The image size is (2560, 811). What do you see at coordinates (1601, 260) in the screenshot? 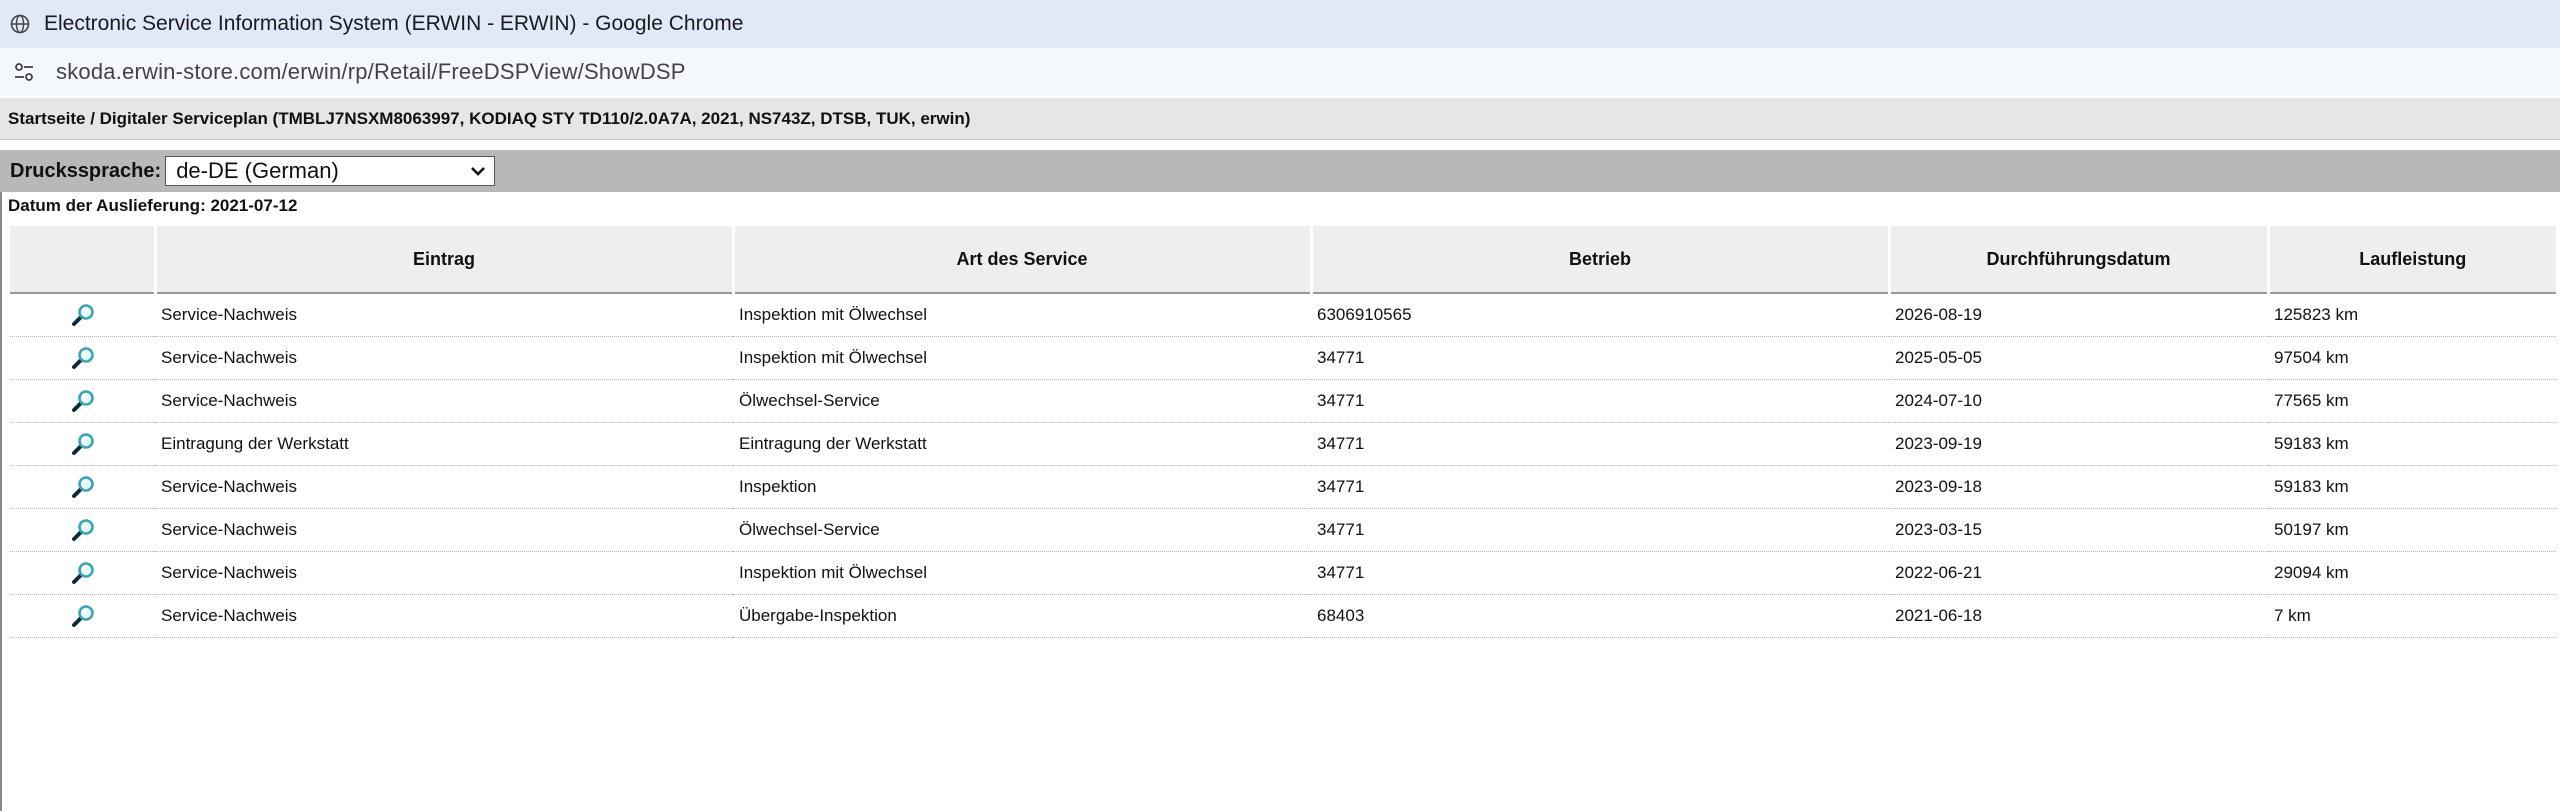
I see `column-header-workshop: Betrieb` at bounding box center [1601, 260].